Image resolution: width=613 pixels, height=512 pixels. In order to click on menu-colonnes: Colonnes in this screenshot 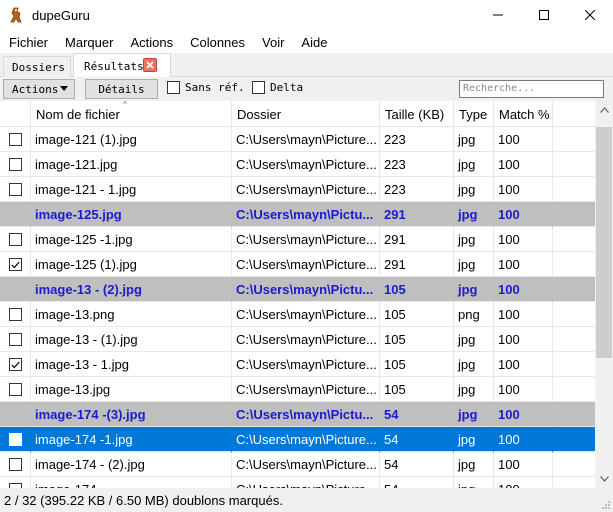, I will do `click(217, 42)`.